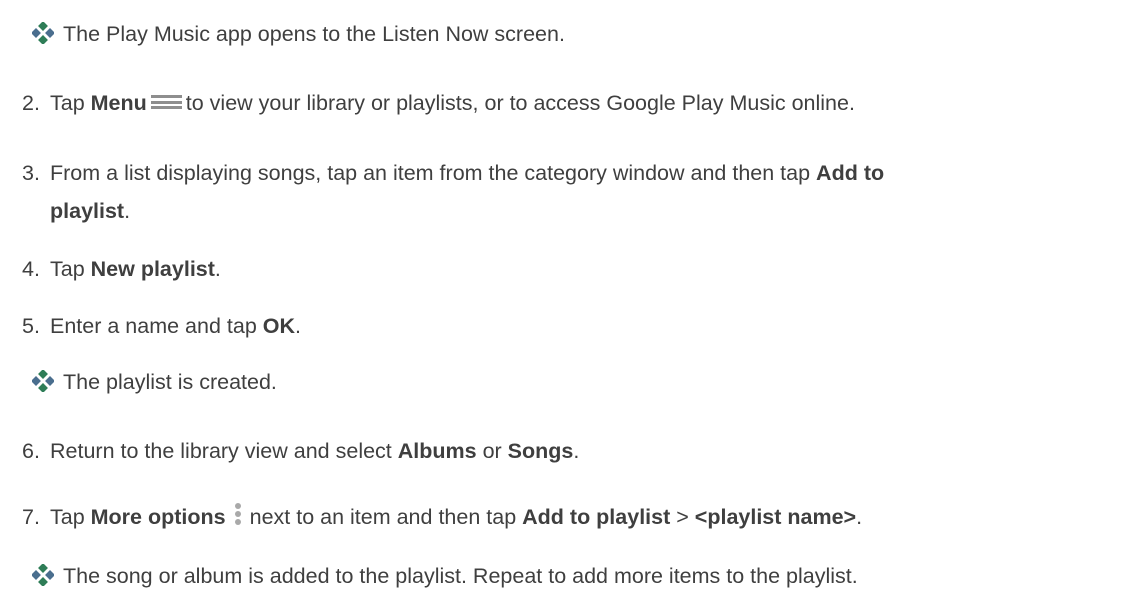 Image resolution: width=1147 pixels, height=608 pixels. I want to click on menu-label: Menu, so click(118, 103).